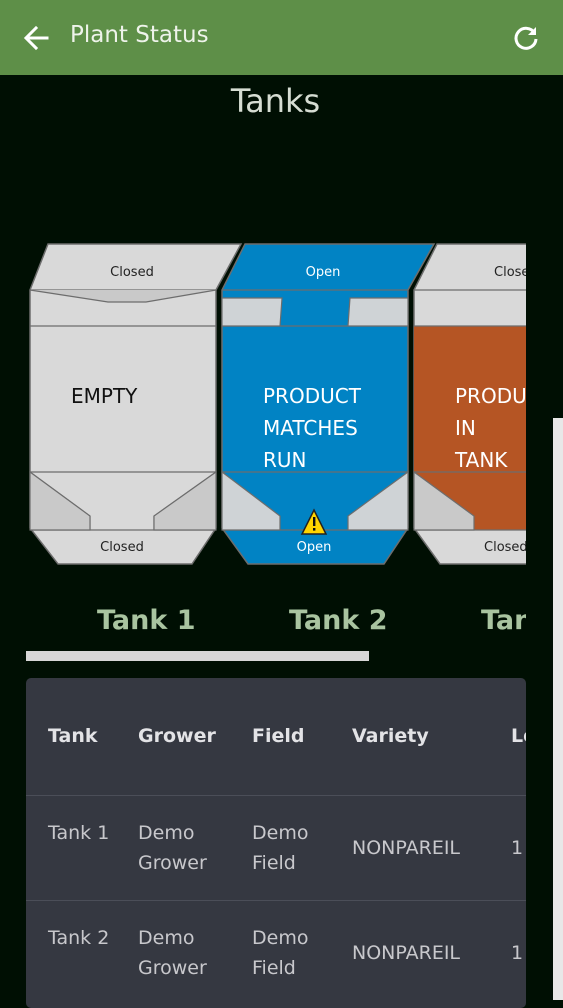 This screenshot has height=1008, width=563. What do you see at coordinates (505, 547) in the screenshot?
I see `tank-3-bottom-gate: Closed` at bounding box center [505, 547].